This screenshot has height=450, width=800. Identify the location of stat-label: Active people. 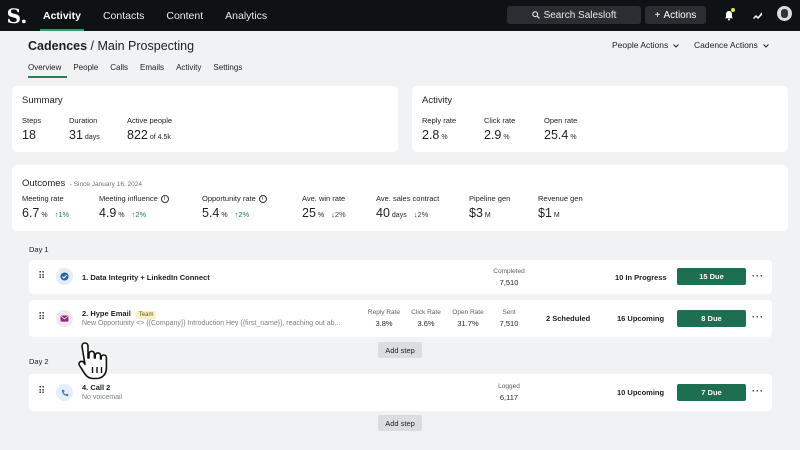
(150, 120).